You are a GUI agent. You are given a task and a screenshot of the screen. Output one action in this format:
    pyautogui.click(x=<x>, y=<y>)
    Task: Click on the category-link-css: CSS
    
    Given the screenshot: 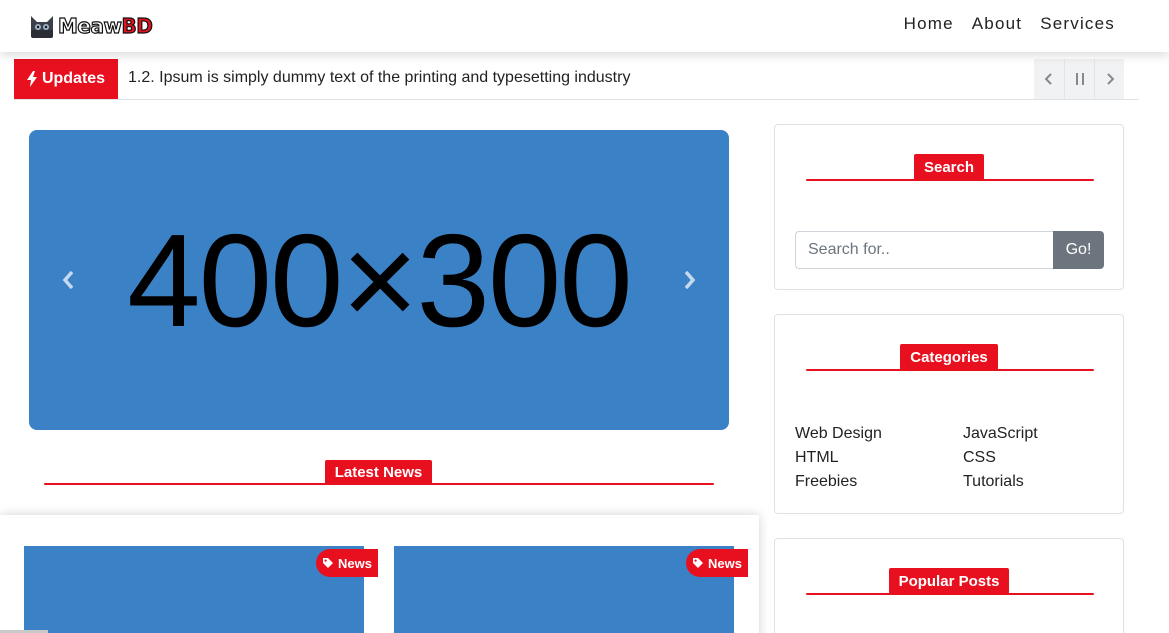 What is the action you would take?
    pyautogui.click(x=1029, y=457)
    